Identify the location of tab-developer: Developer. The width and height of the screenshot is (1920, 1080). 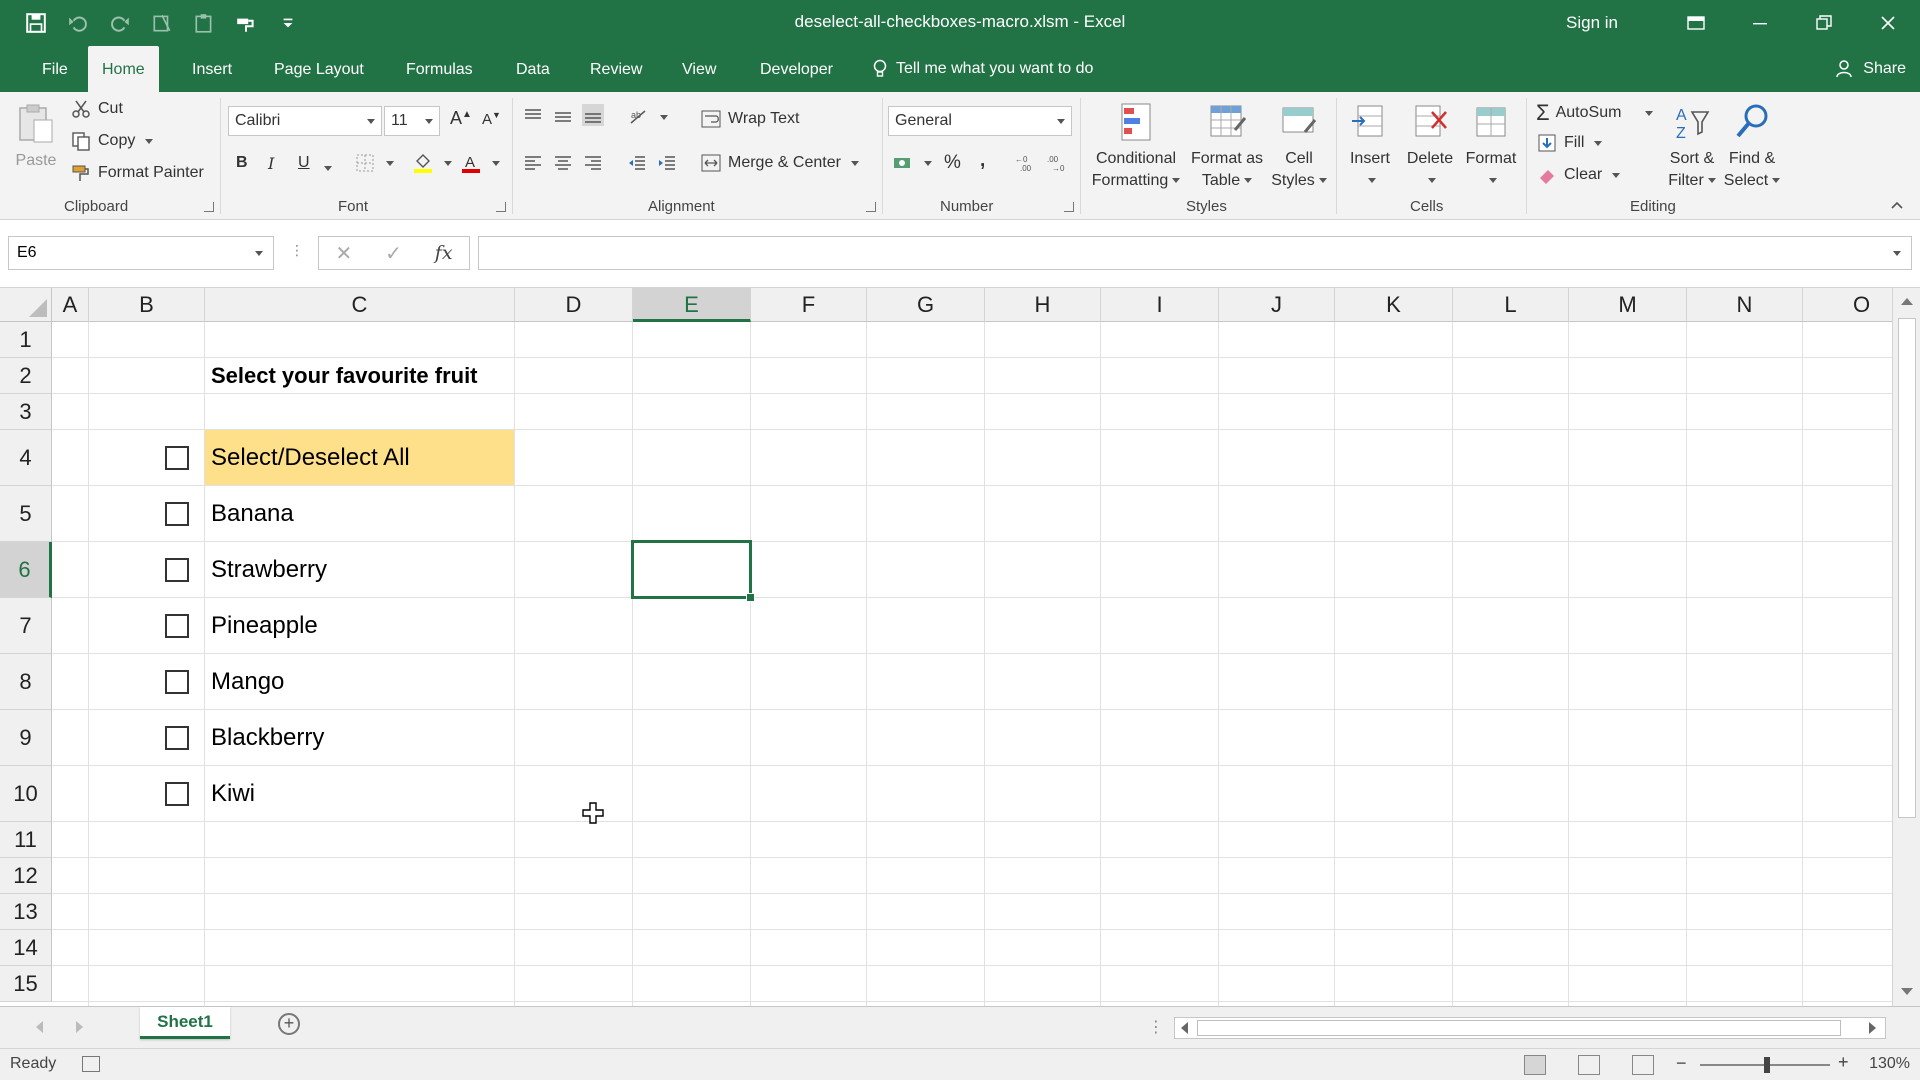
(796, 69).